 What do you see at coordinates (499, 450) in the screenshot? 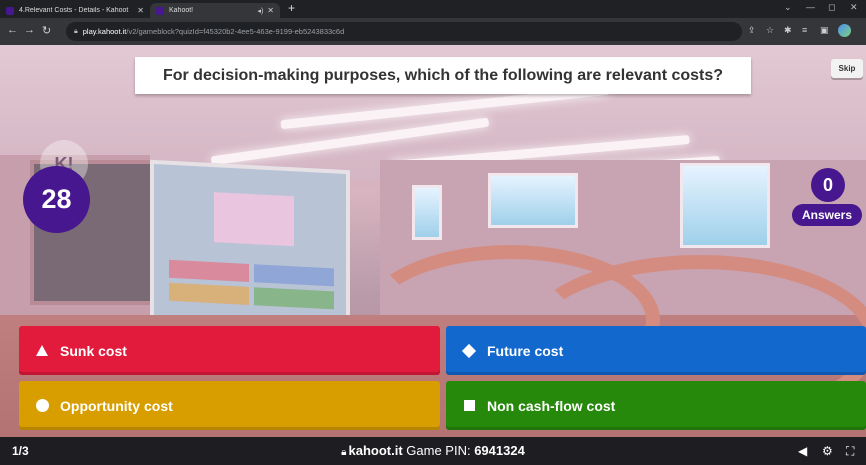
I see `game-pin: 6941324` at bounding box center [499, 450].